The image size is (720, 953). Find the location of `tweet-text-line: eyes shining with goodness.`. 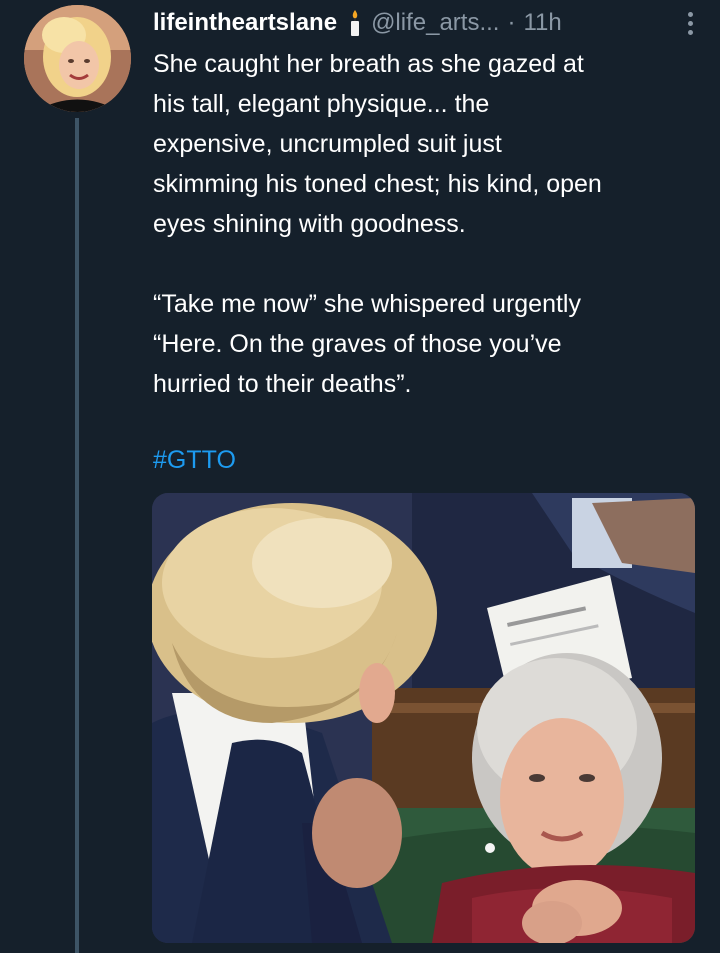

tweet-text-line: eyes shining with goodness. is located at coordinates (309, 224).